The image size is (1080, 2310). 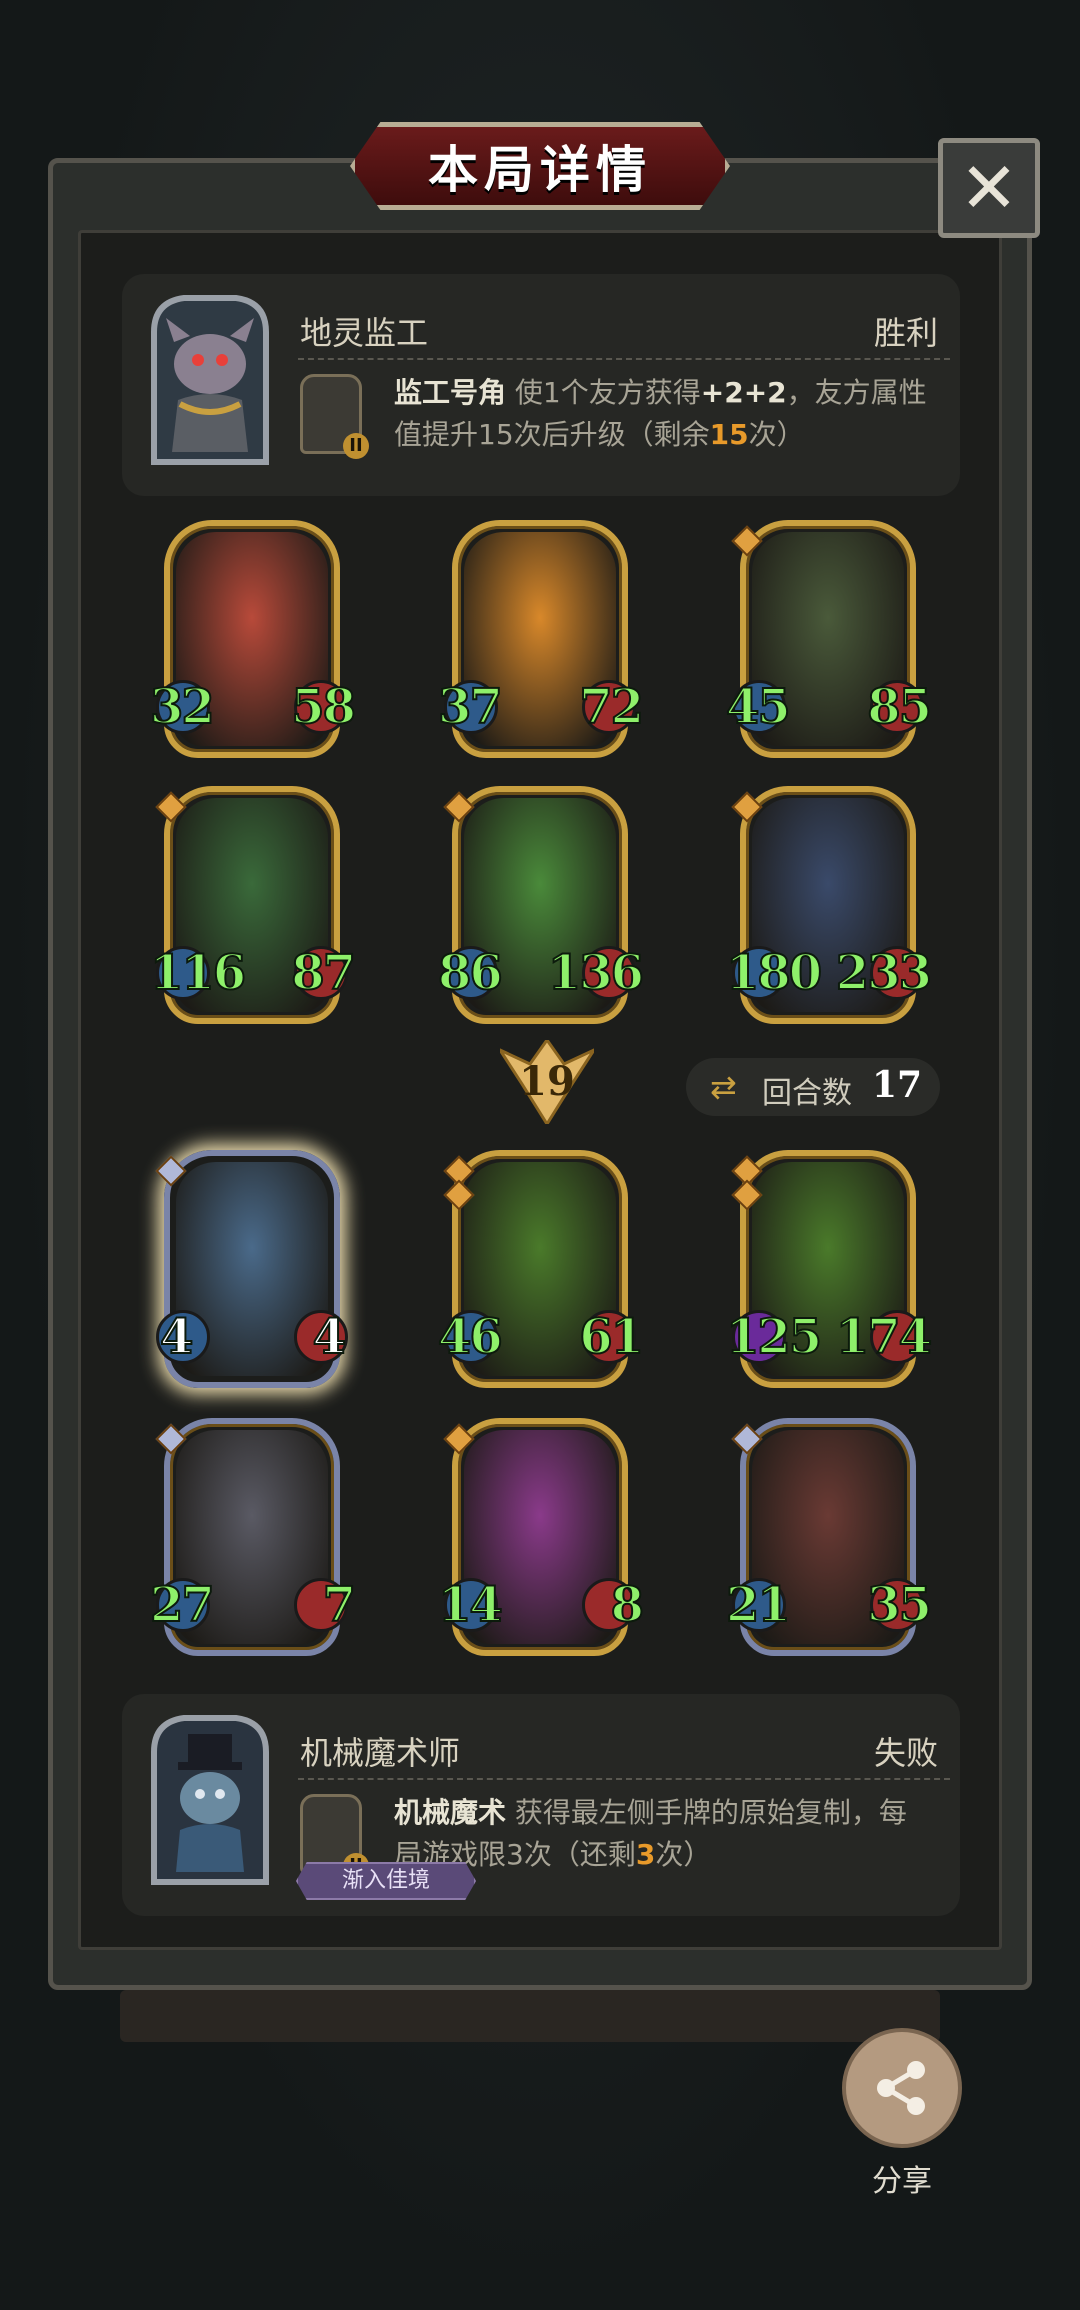 I want to click on unit-card-selected: 4 4, so click(x=251, y=1269).